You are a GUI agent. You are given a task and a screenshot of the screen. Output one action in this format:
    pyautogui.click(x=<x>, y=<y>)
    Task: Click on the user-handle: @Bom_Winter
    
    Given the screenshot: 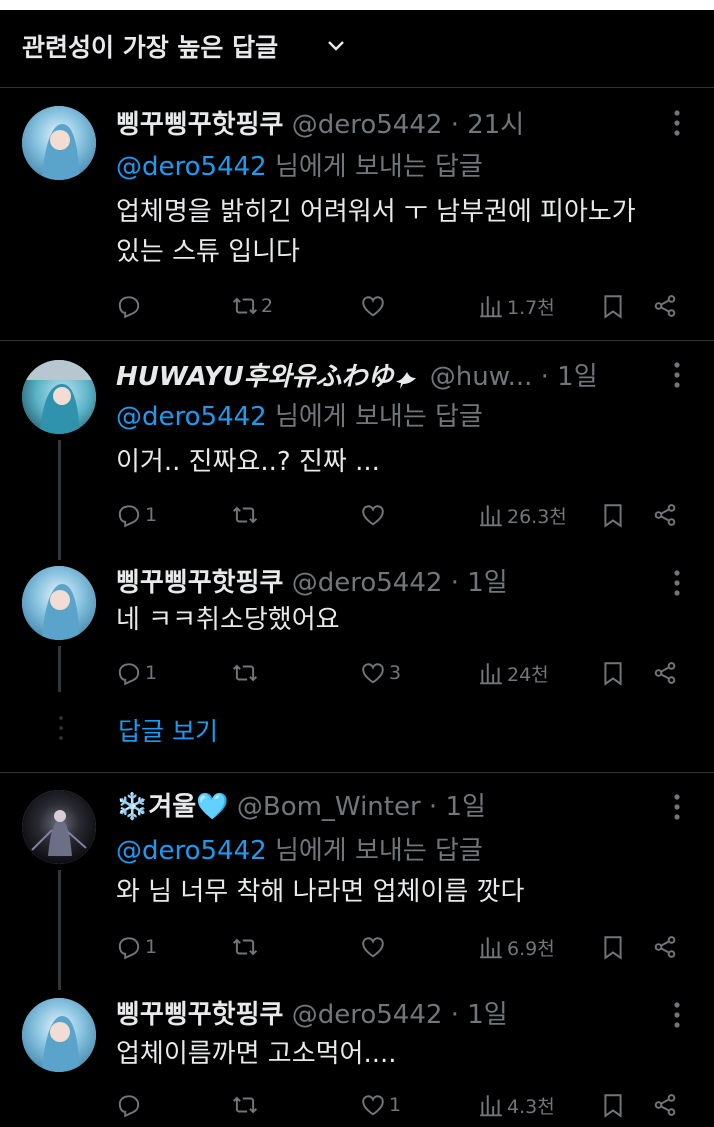 What is the action you would take?
    pyautogui.click(x=329, y=807)
    